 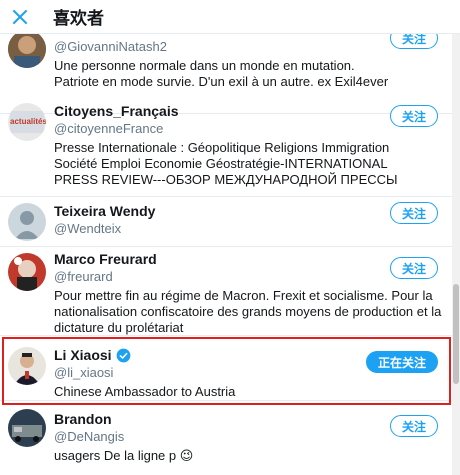 I want to click on dialog-header: 喜欢者, so click(x=230, y=17).